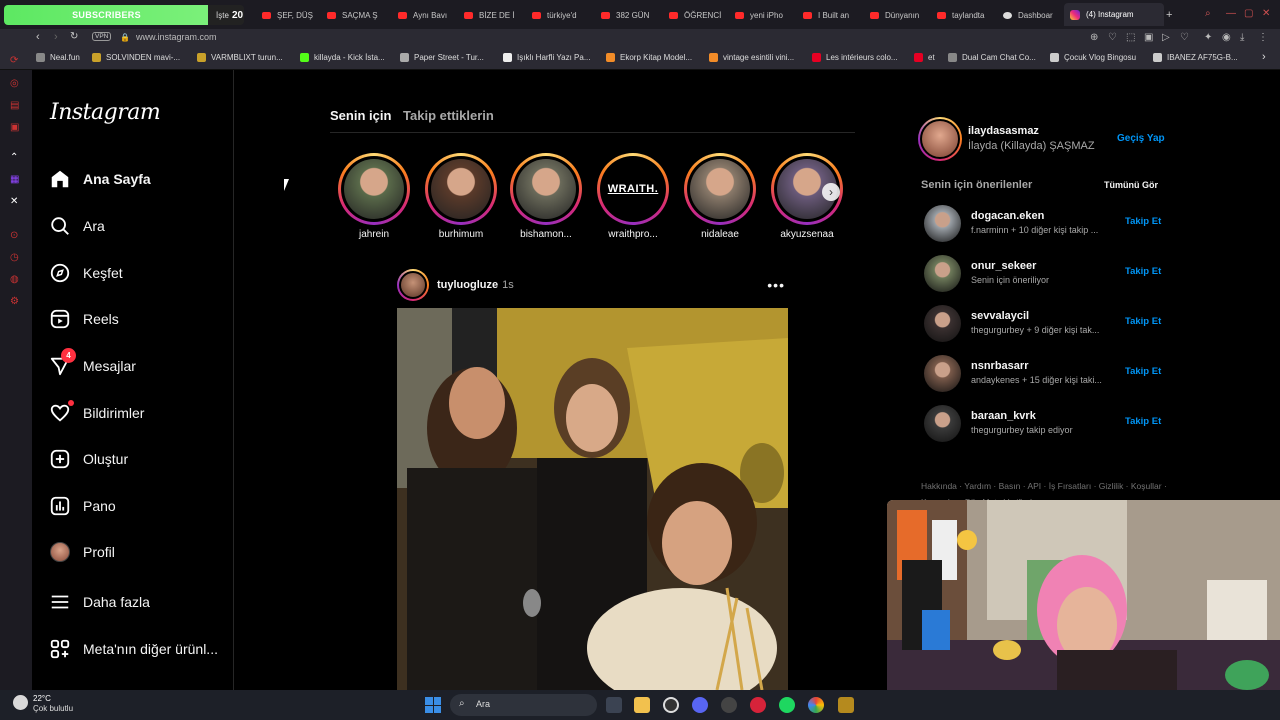  Describe the element at coordinates (413, 285) in the screenshot. I see `post-author-avatar` at that location.